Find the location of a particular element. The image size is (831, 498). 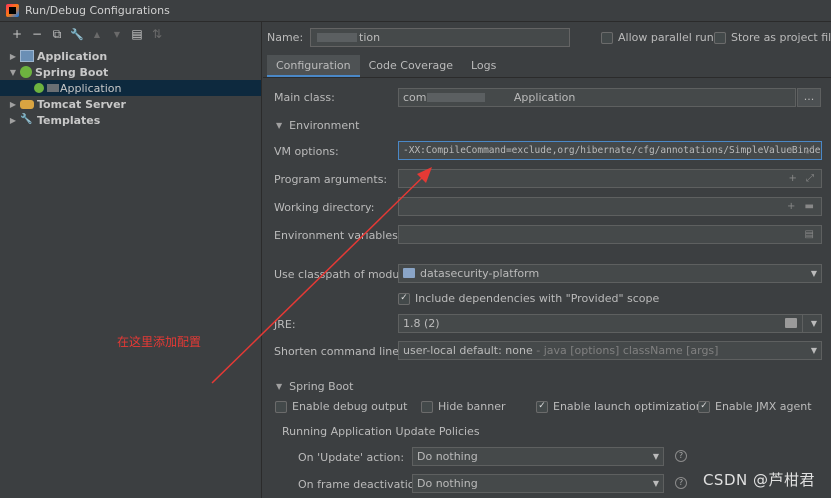

tab-divider is located at coordinates (547, 77).